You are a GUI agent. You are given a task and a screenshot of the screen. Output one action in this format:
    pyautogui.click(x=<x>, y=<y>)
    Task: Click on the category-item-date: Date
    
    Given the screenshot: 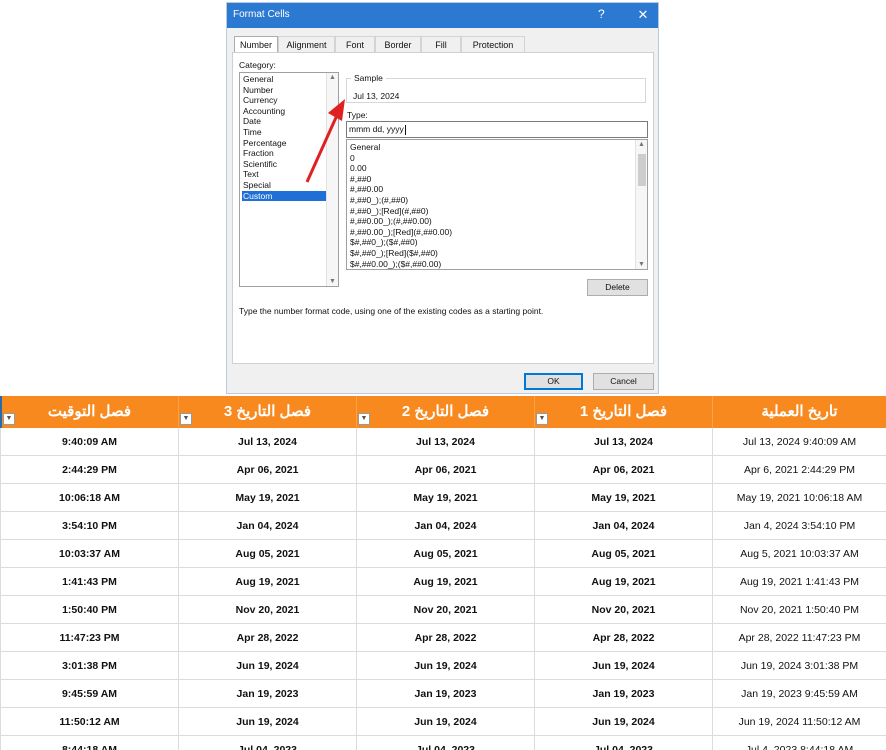 What is the action you would take?
    pyautogui.click(x=284, y=121)
    